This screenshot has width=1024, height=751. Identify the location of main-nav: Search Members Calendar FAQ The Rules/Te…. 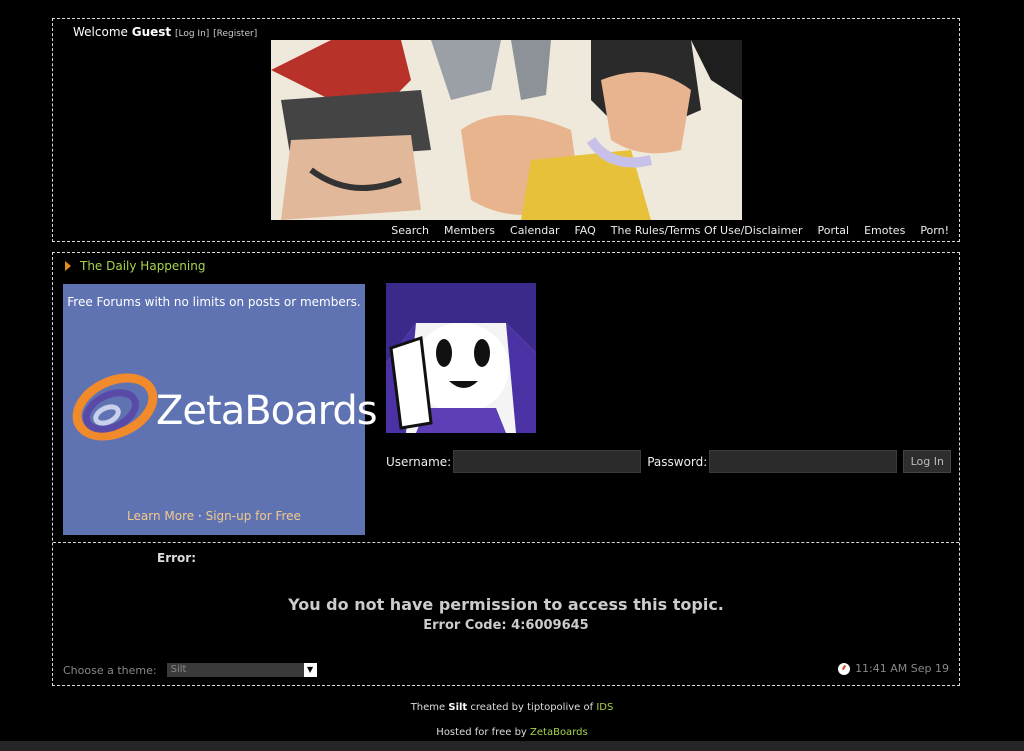
(662, 230).